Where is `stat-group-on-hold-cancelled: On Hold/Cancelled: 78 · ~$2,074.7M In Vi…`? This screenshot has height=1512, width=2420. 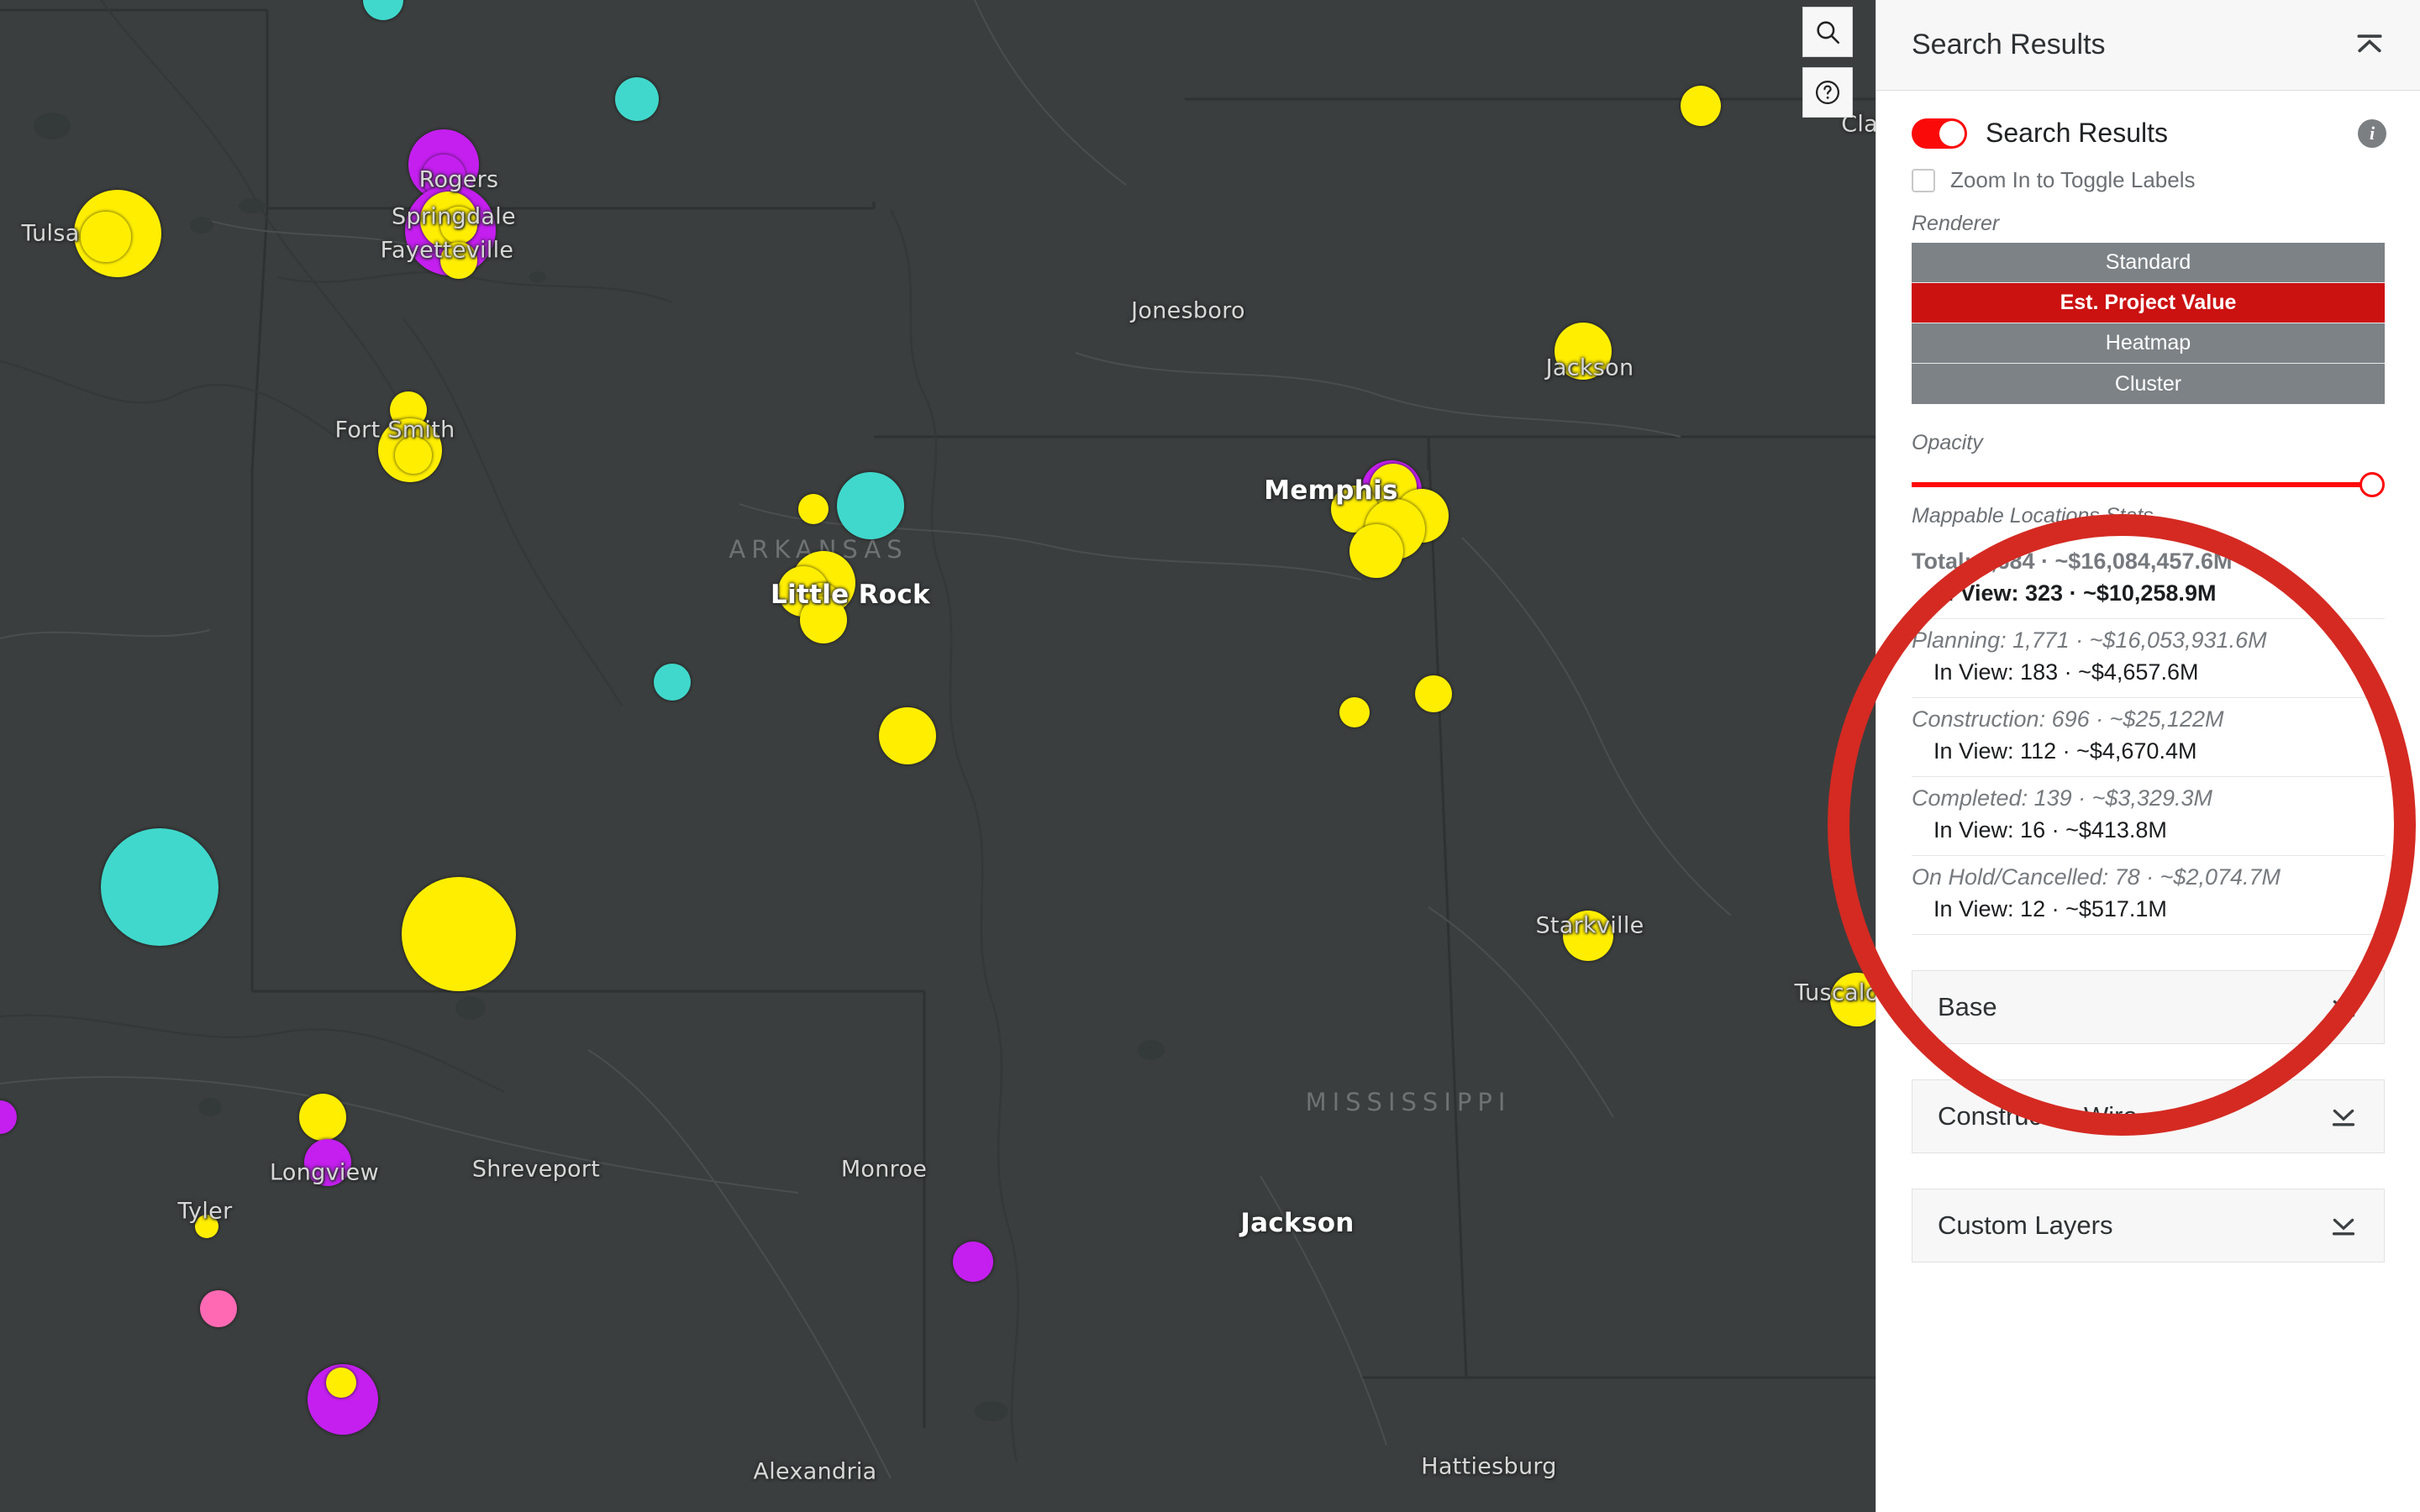
stat-group-on-hold-cancelled: On Hold/Cancelled: 78 · ~$2,074.7M In Vi… is located at coordinates (2148, 895).